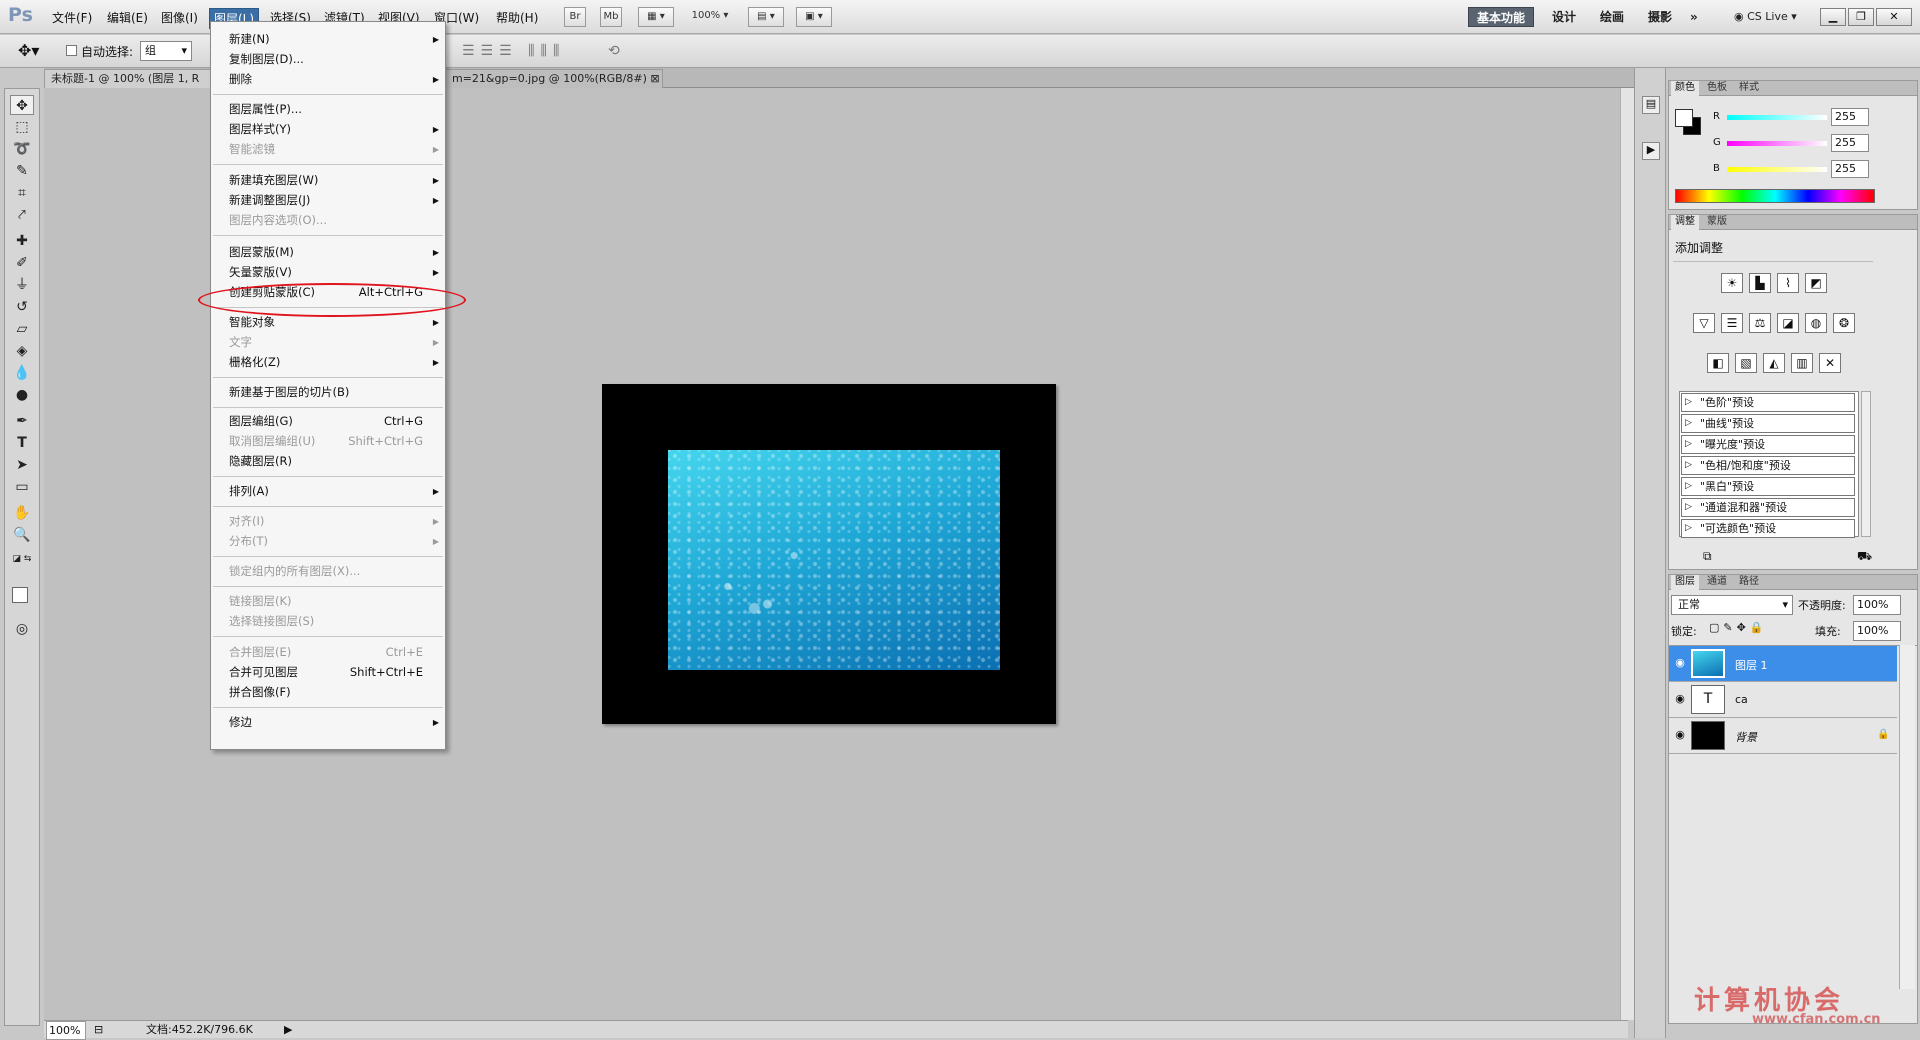 Image resolution: width=1920 pixels, height=1040 pixels. I want to click on menu-item-new-layer-based-slice: 新建基于图层的切片(B), so click(334, 392).